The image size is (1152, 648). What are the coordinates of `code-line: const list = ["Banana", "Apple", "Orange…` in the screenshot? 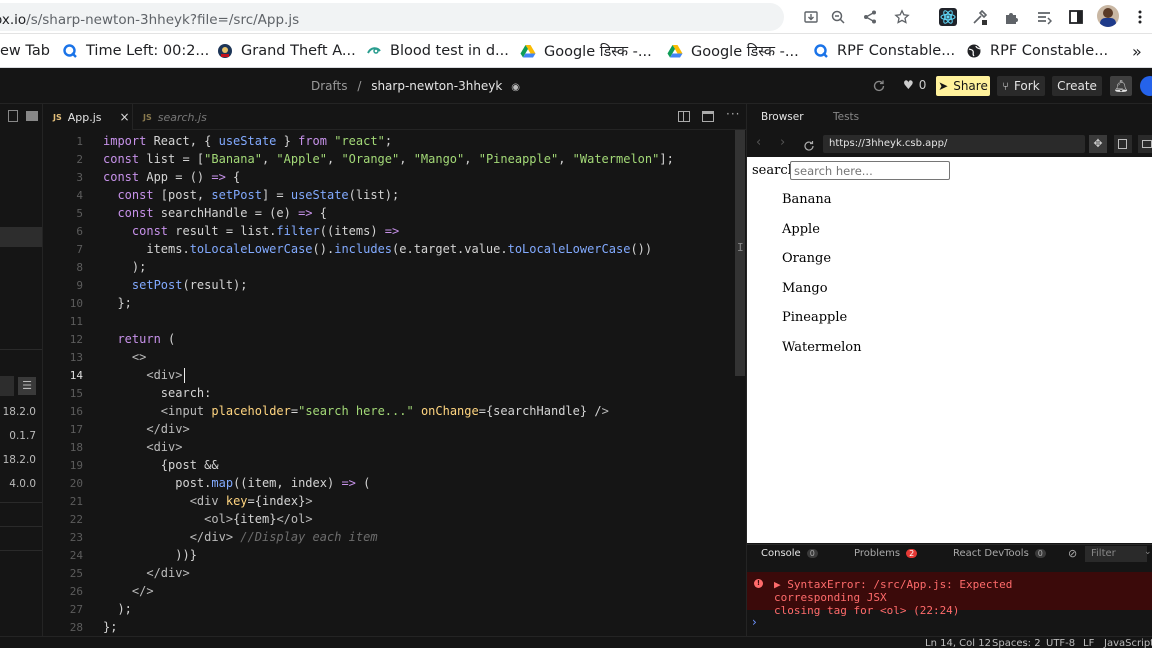 It's located at (388, 159).